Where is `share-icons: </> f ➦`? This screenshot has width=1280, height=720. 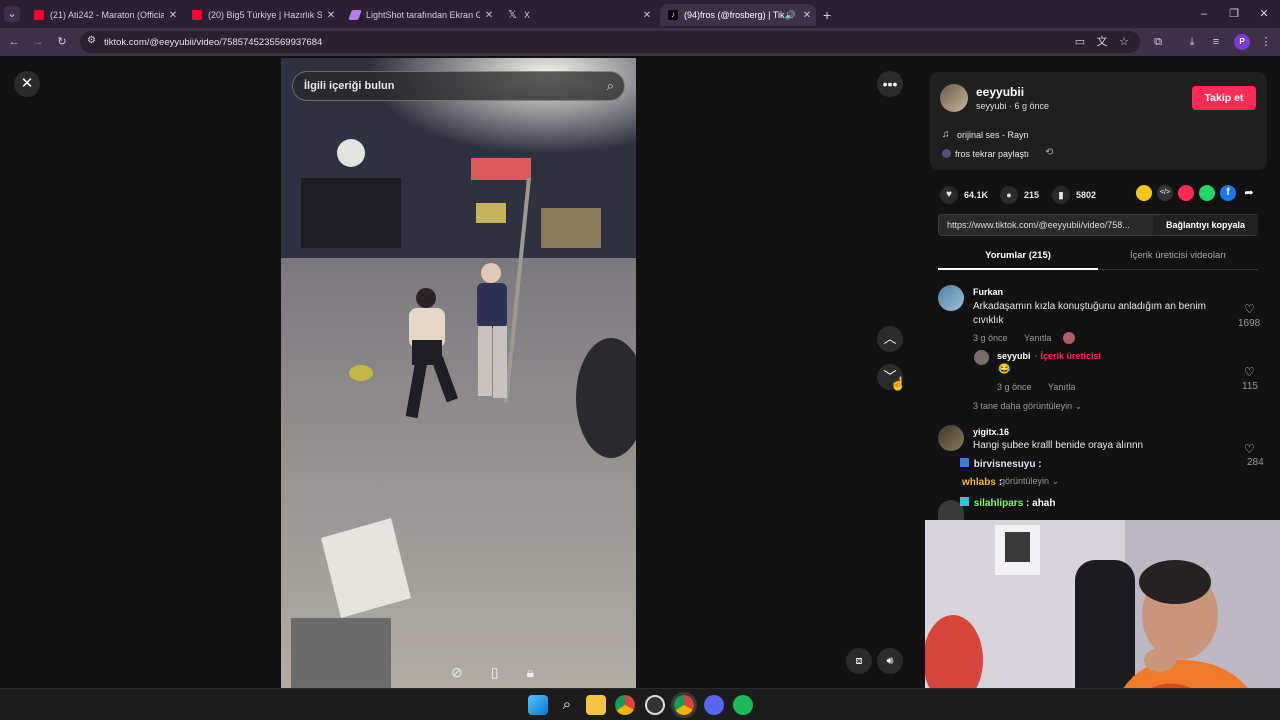 share-icons: </> f ➦ is located at coordinates (1196, 193).